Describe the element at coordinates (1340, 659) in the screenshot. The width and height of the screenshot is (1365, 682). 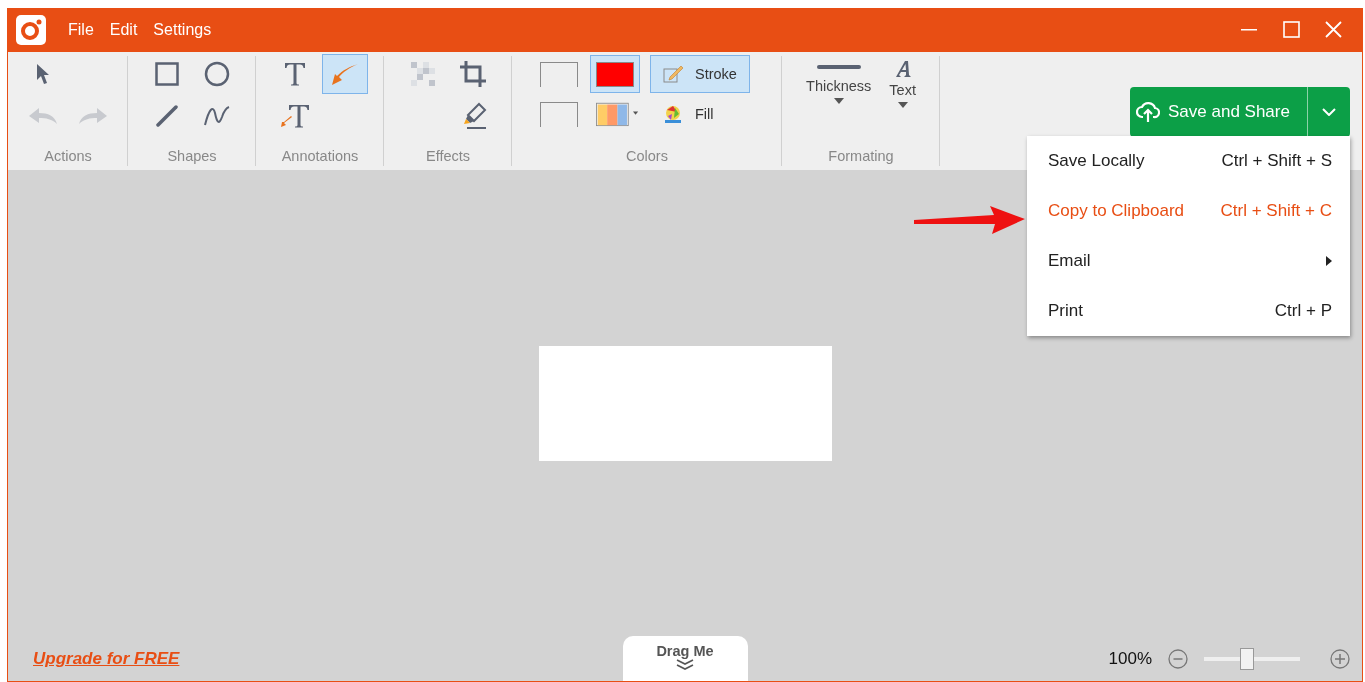
I see `zoom-in-icon` at that location.